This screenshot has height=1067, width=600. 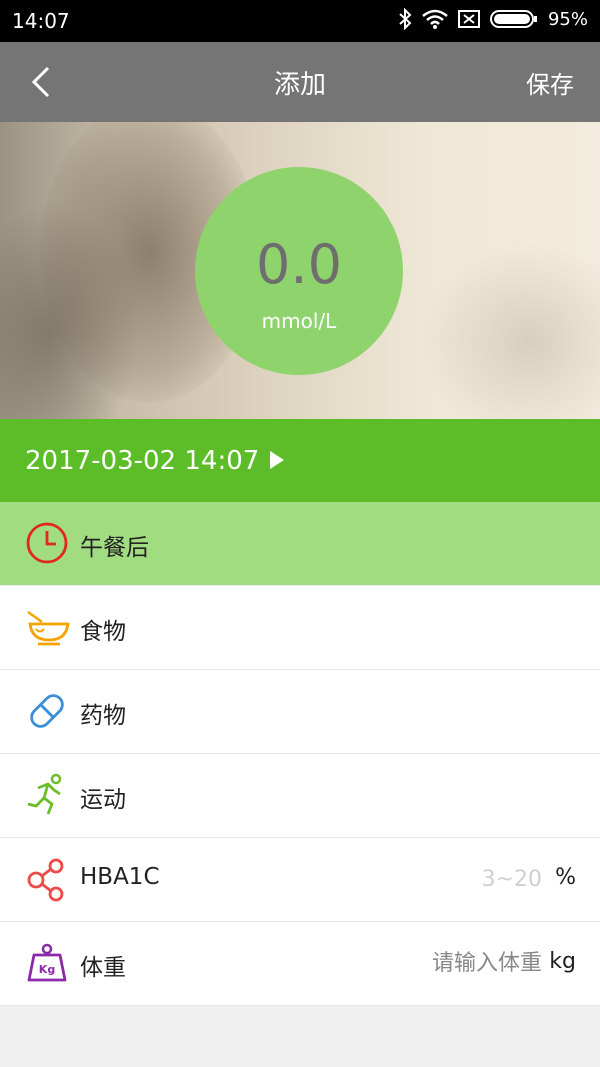 I want to click on status-icons: 95%, so click(x=493, y=19).